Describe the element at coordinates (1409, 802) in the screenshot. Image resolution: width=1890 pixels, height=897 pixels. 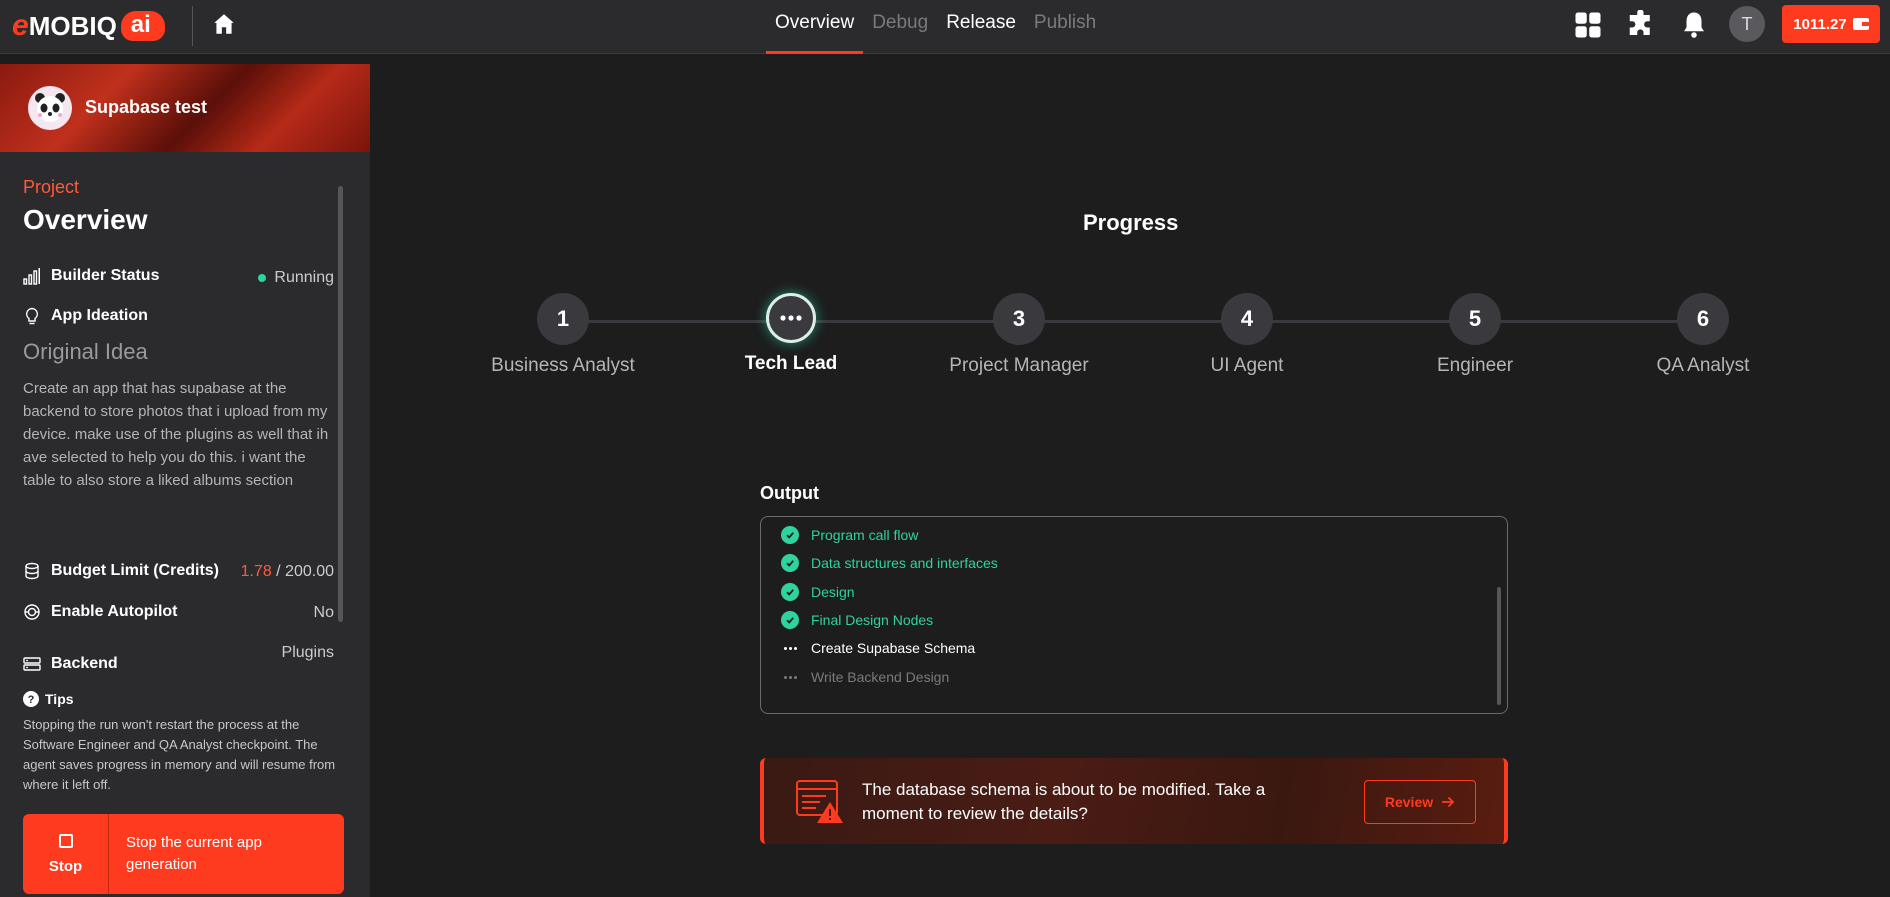
I see `review-label: Review` at that location.